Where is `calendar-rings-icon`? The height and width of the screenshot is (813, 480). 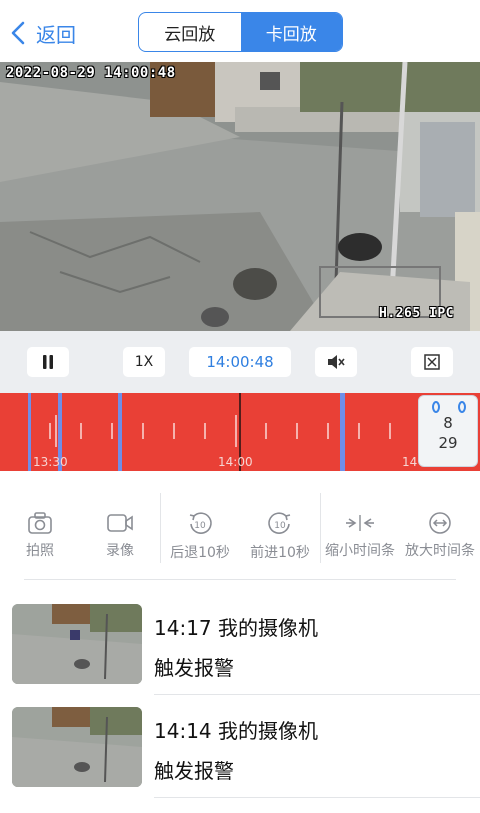 calendar-rings-icon is located at coordinates (449, 407).